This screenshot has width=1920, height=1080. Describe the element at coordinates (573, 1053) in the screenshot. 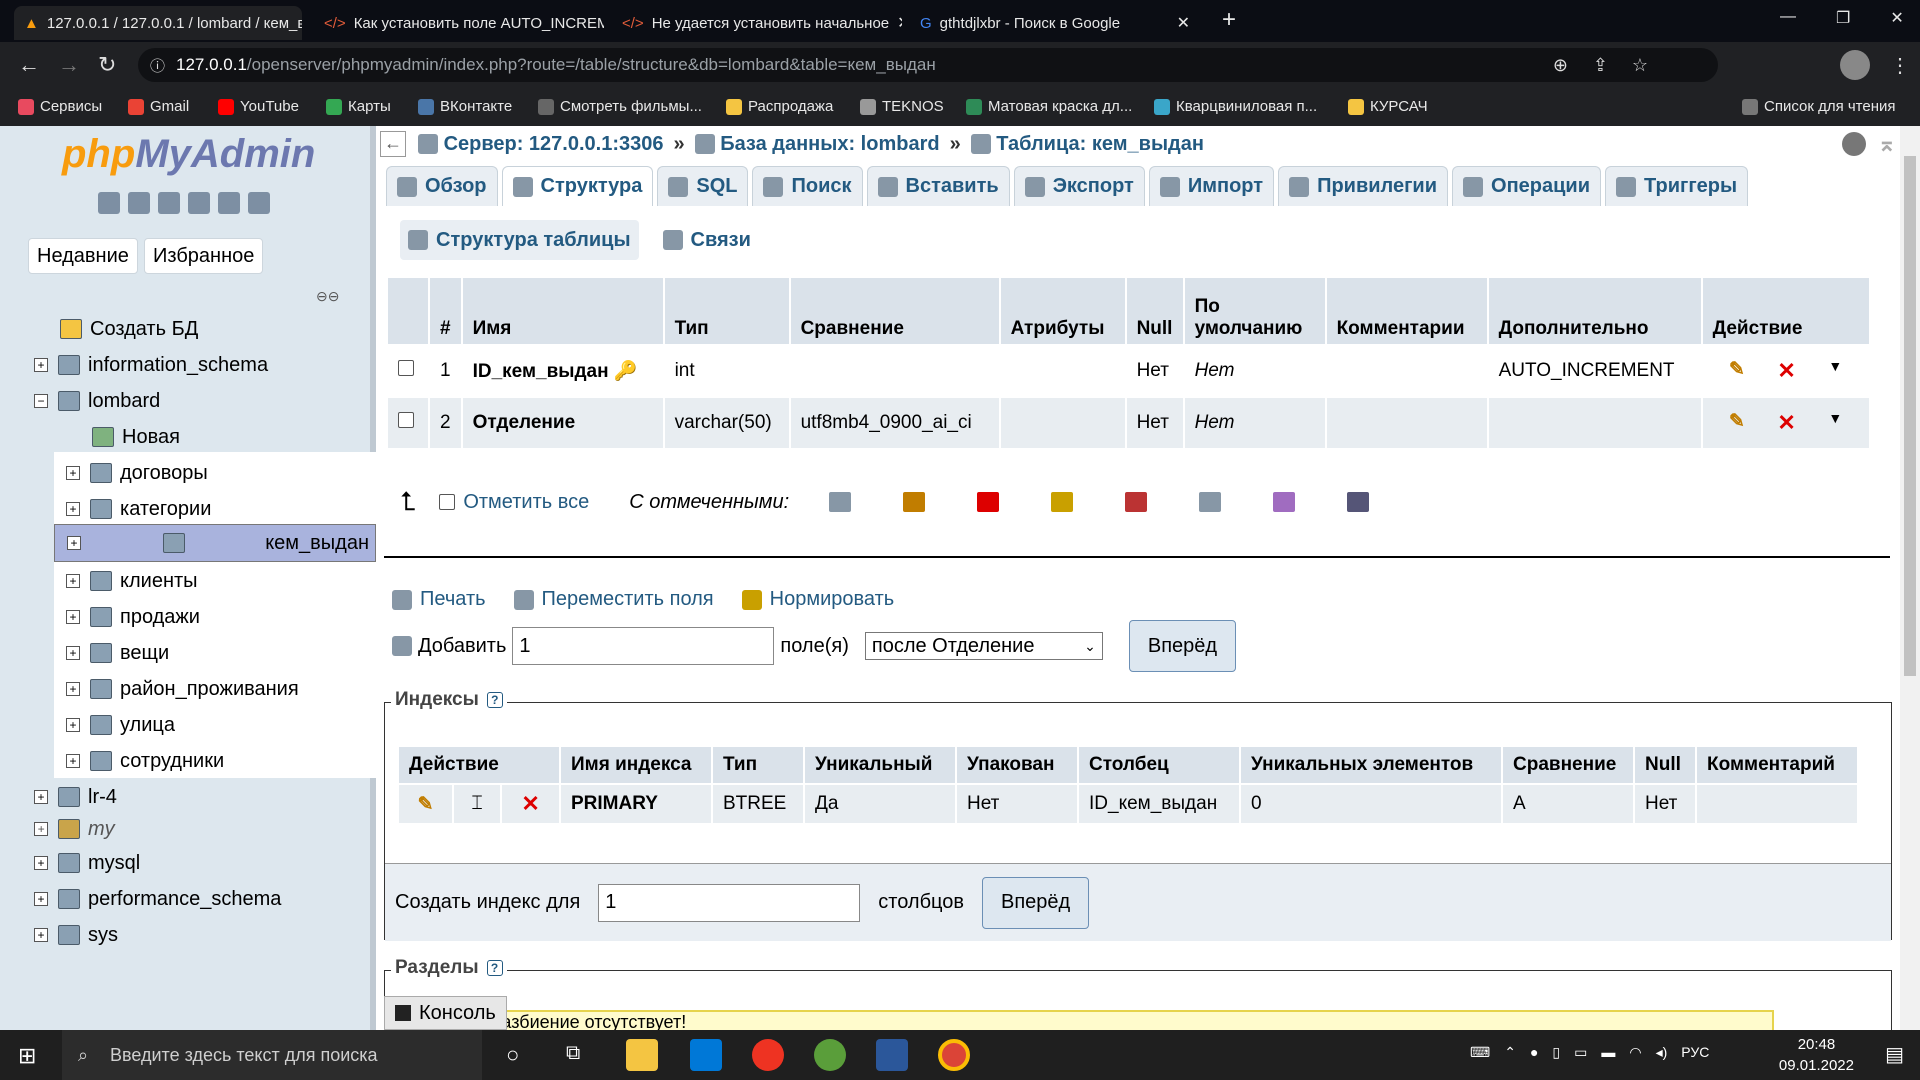

I see `task-view-icon: ⧉` at that location.